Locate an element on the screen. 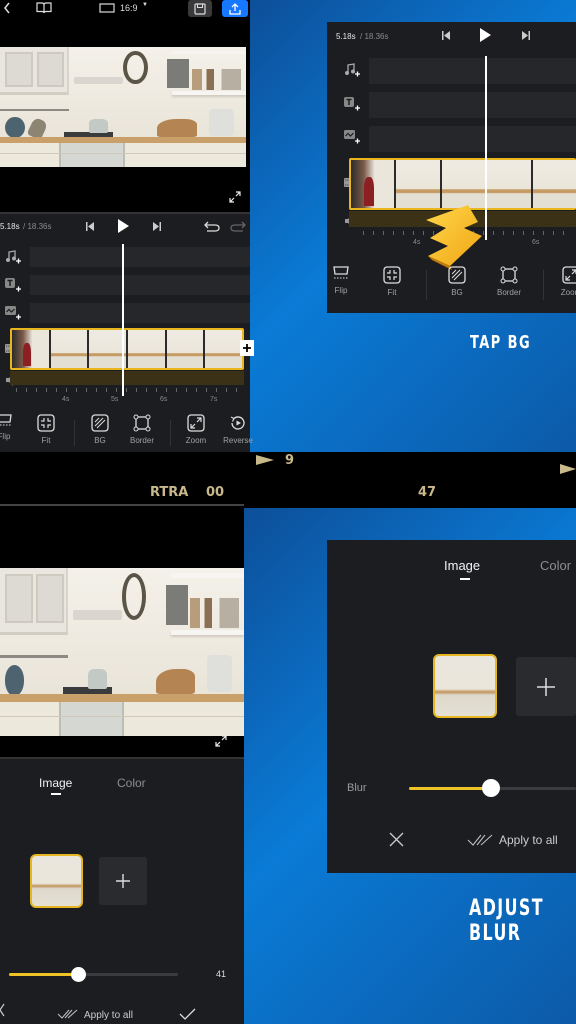  plus-icon is located at coordinates (546, 687).